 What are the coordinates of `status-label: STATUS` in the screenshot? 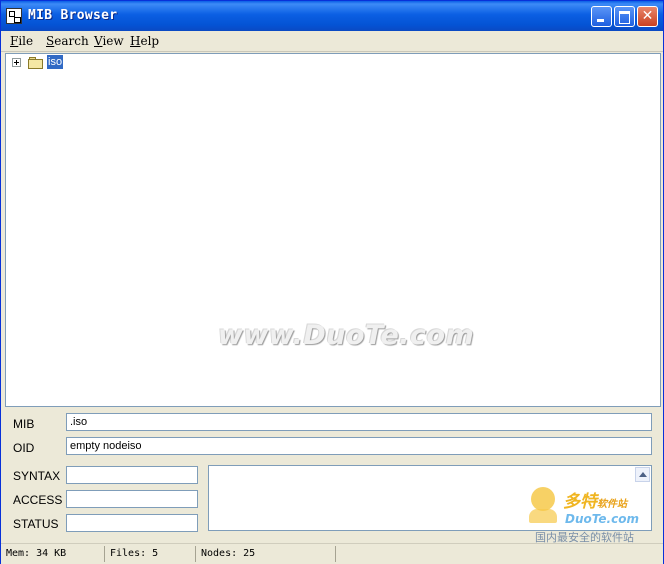 It's located at (36, 524).